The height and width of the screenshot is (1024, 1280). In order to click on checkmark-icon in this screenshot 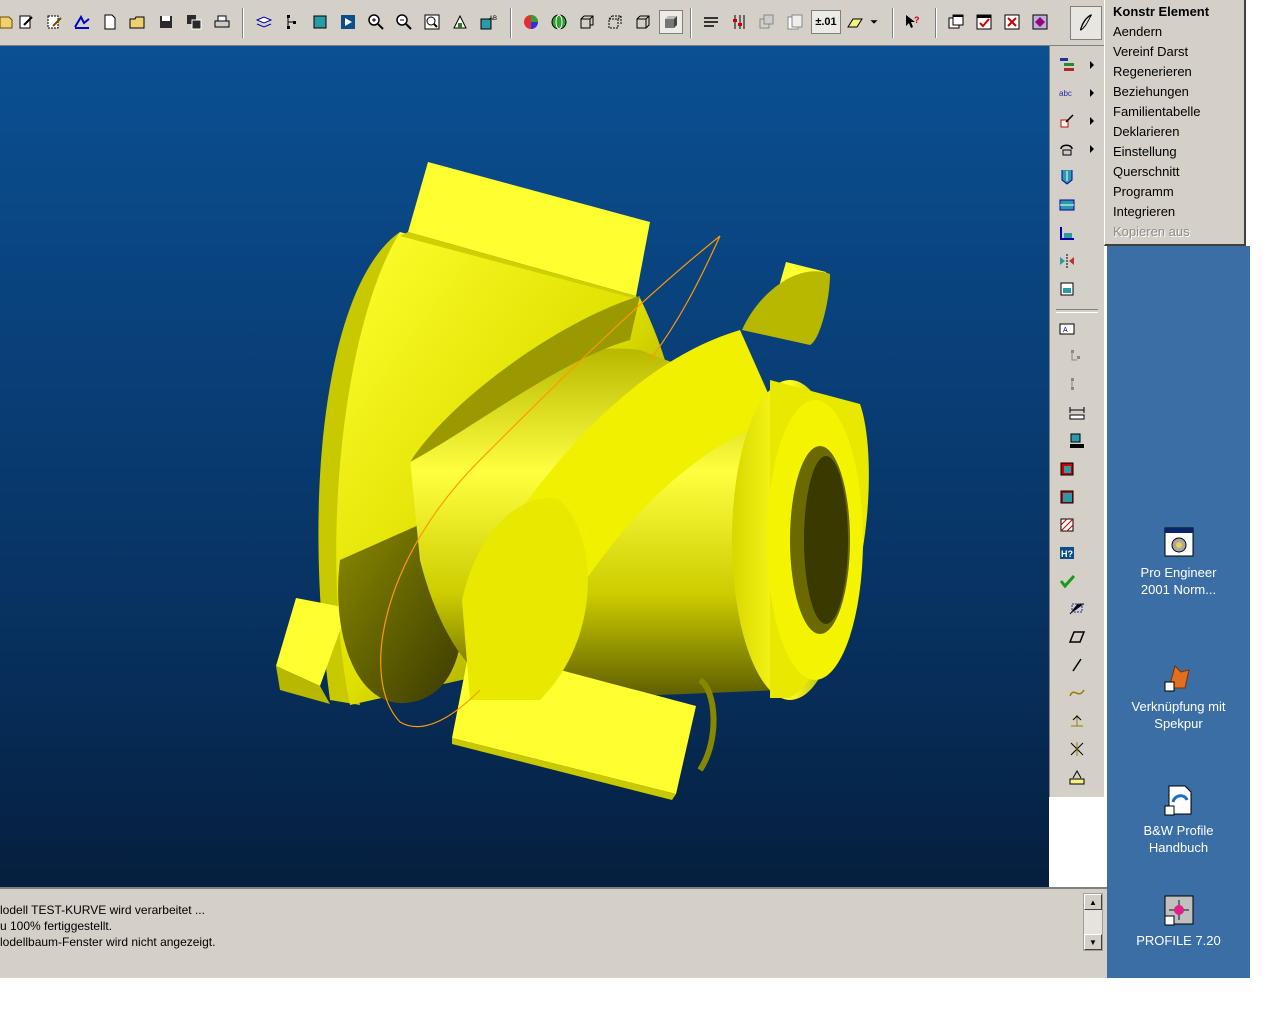, I will do `click(1067, 581)`.